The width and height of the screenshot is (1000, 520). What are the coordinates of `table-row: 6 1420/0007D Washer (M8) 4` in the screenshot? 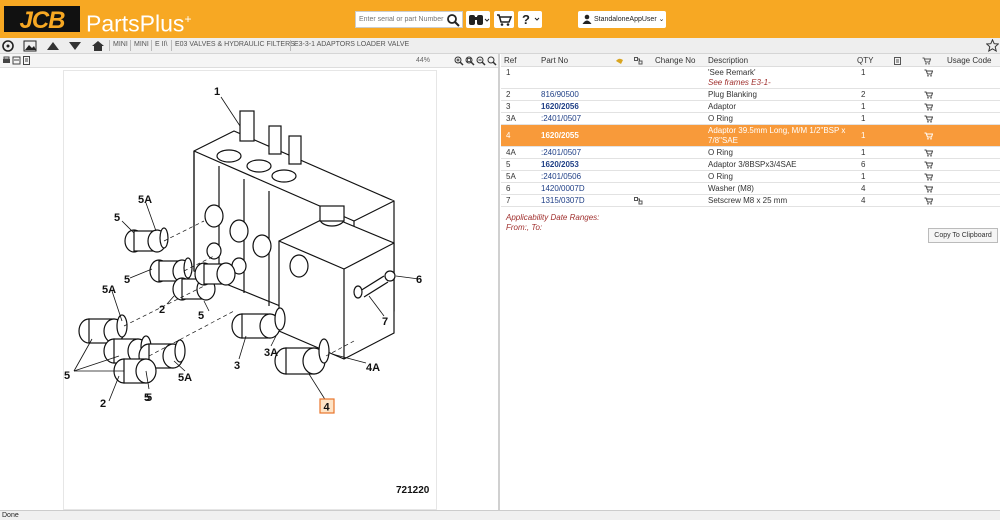 It's located at (750, 189).